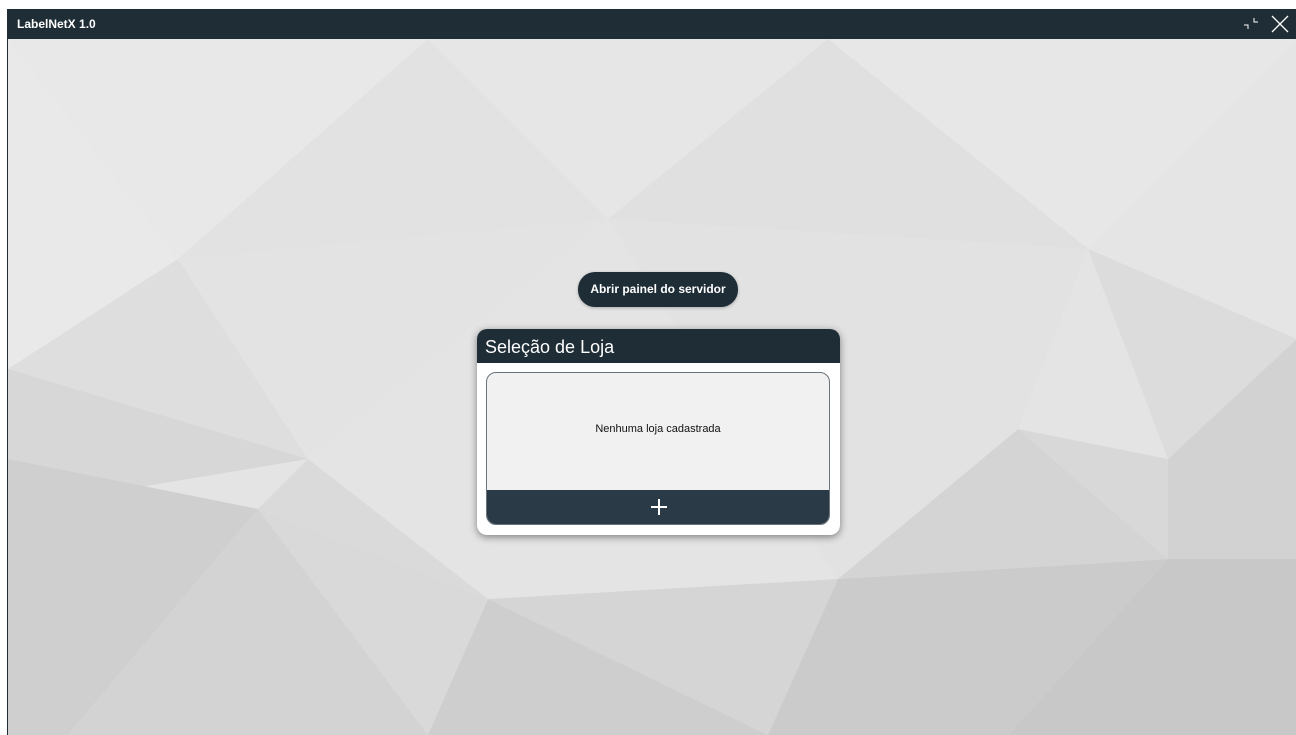 This screenshot has width=1296, height=735. What do you see at coordinates (658, 289) in the screenshot?
I see `open-server-panel-button: Abrir painel do servidor` at bounding box center [658, 289].